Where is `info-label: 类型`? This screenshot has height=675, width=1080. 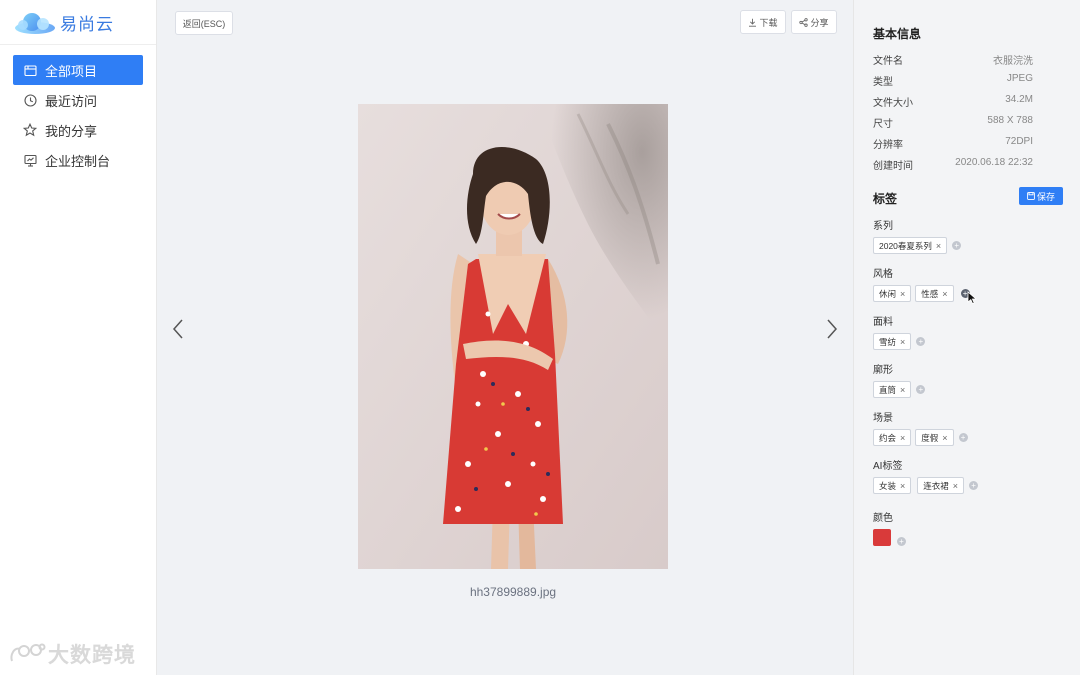
info-label: 类型 is located at coordinates (883, 82).